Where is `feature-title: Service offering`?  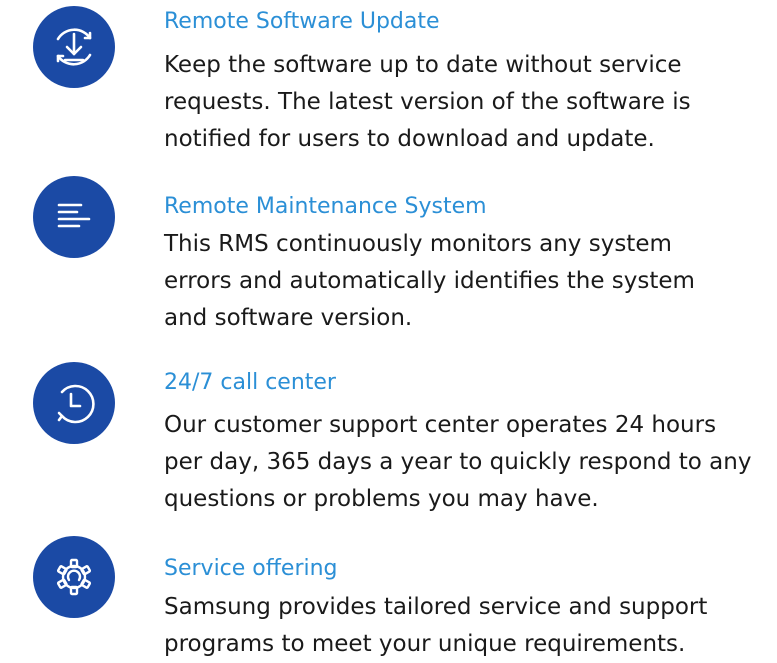 feature-title: Service offering is located at coordinates (251, 568).